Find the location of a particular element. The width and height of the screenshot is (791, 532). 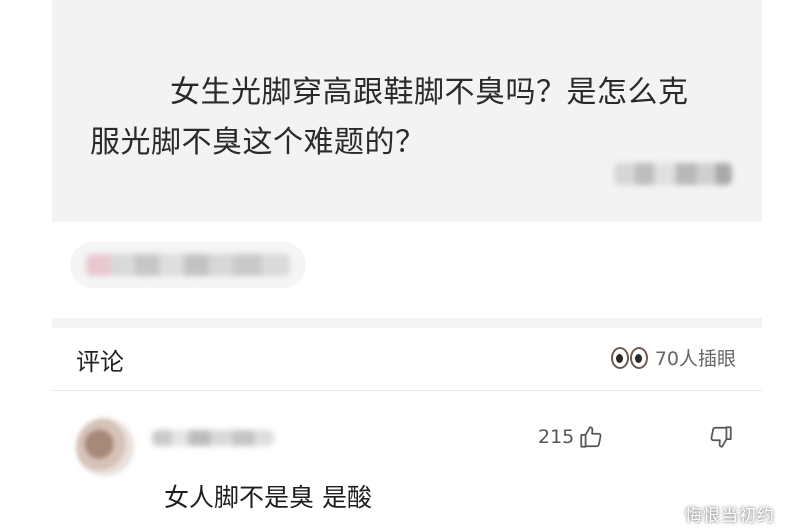

blurred-tag-text is located at coordinates (188, 265).